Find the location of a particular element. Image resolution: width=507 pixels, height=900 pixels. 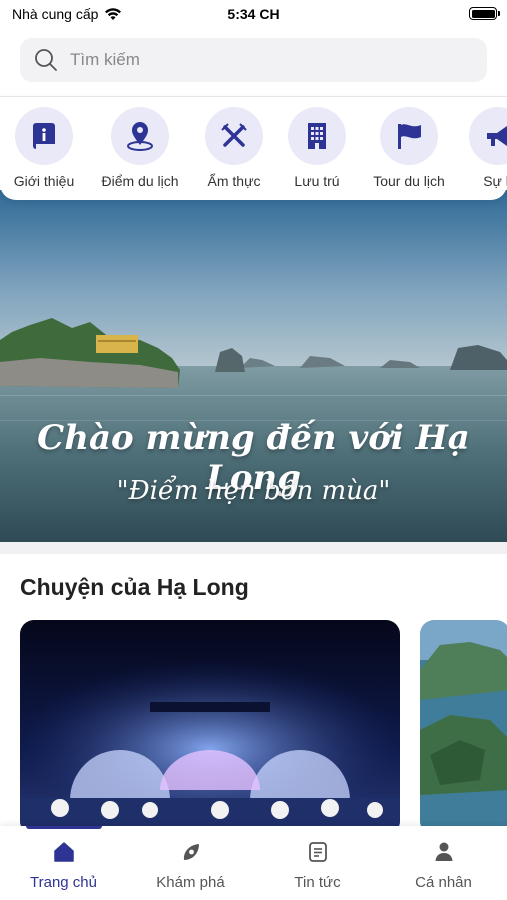

story-image is located at coordinates (463, 727).